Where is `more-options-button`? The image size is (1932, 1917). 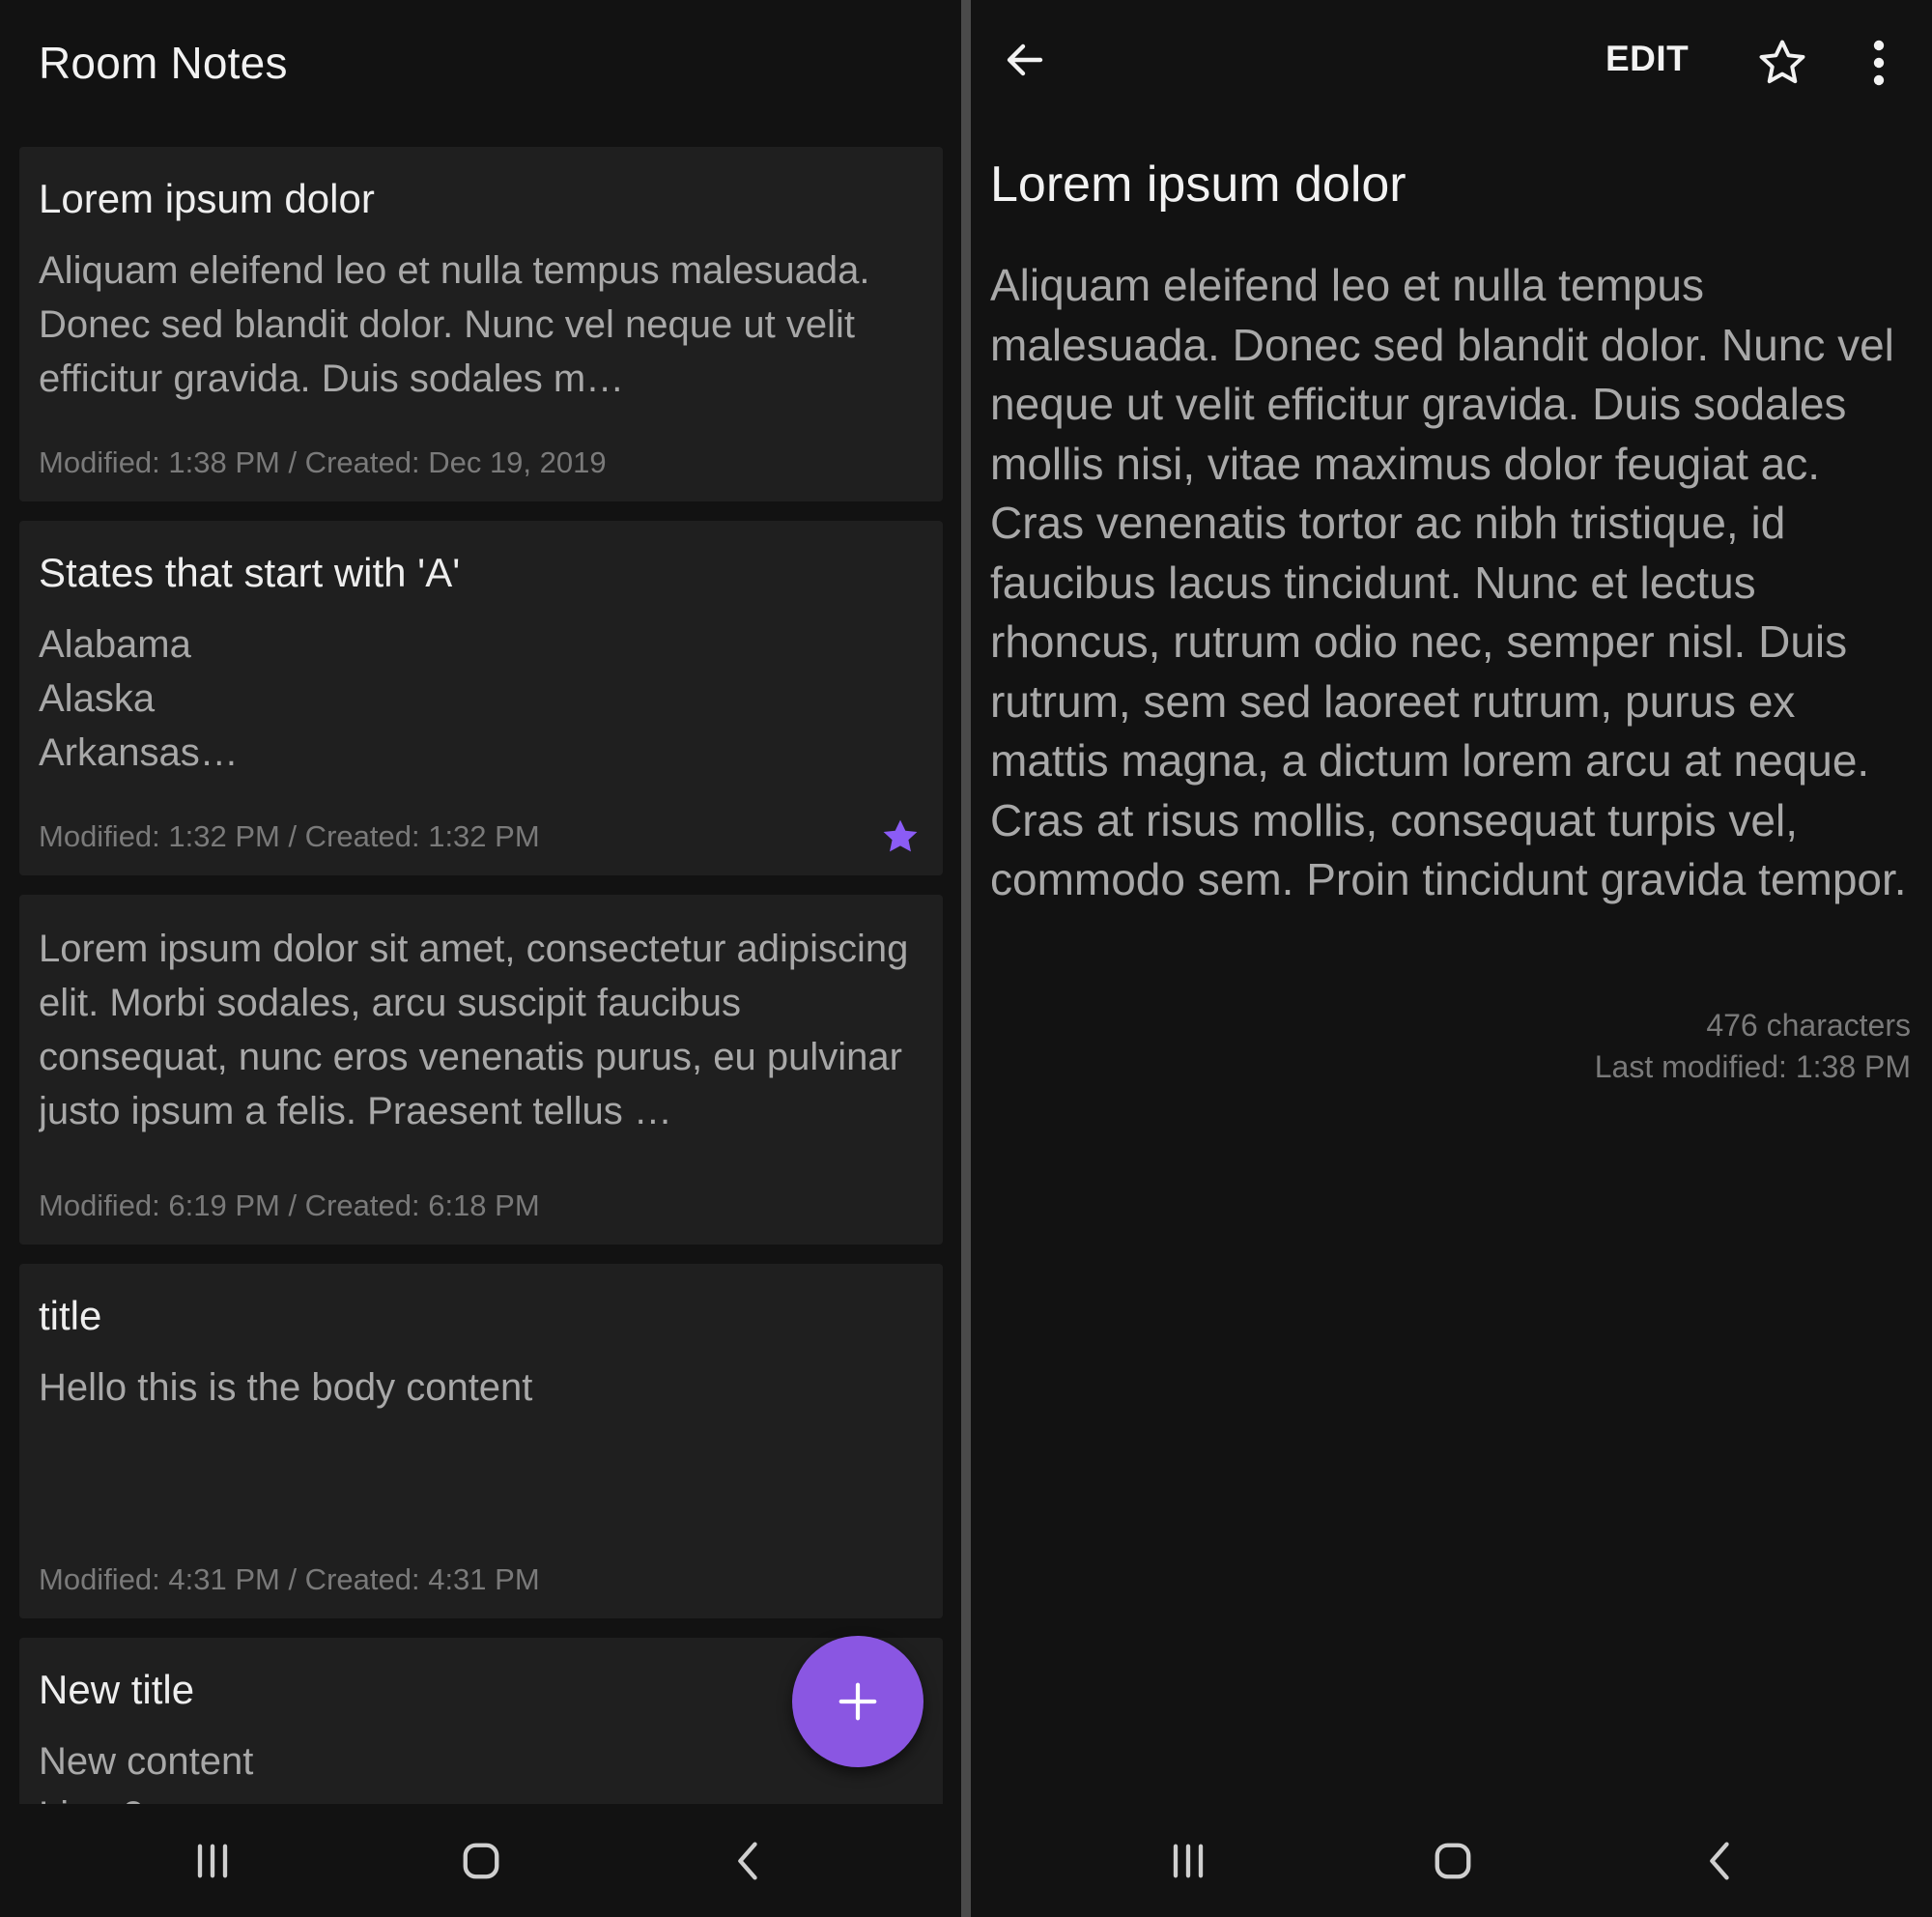 more-options-button is located at coordinates (1879, 63).